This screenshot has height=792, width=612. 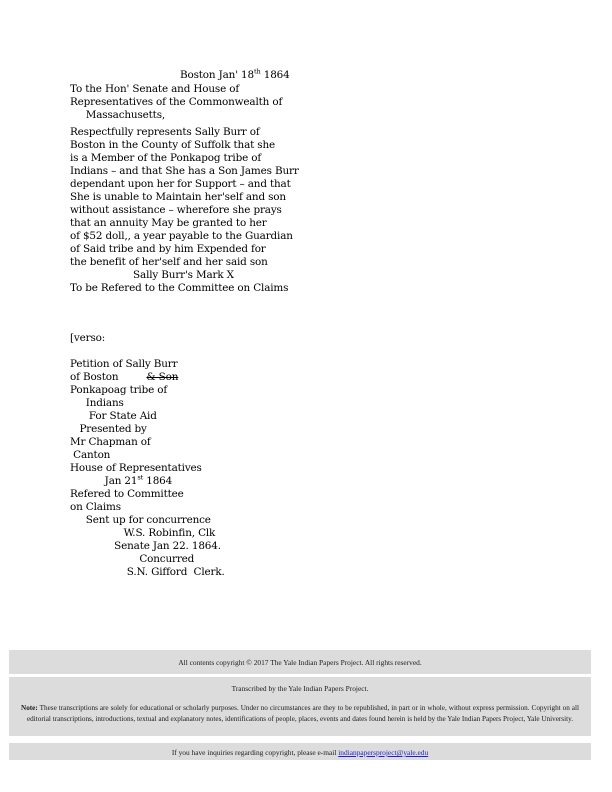 What do you see at coordinates (158, 481) in the screenshot?
I see `verso-date-year: 1864` at bounding box center [158, 481].